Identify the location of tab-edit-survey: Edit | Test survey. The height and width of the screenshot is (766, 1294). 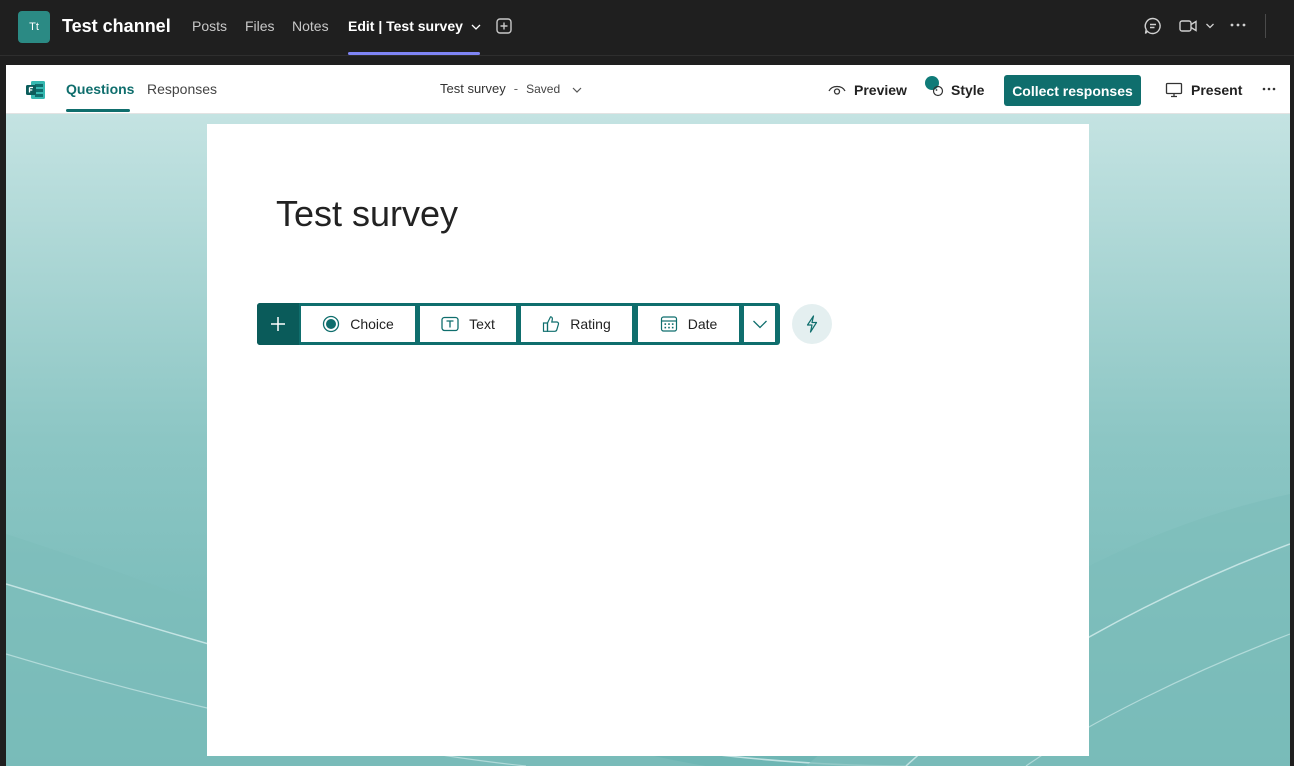
(414, 26).